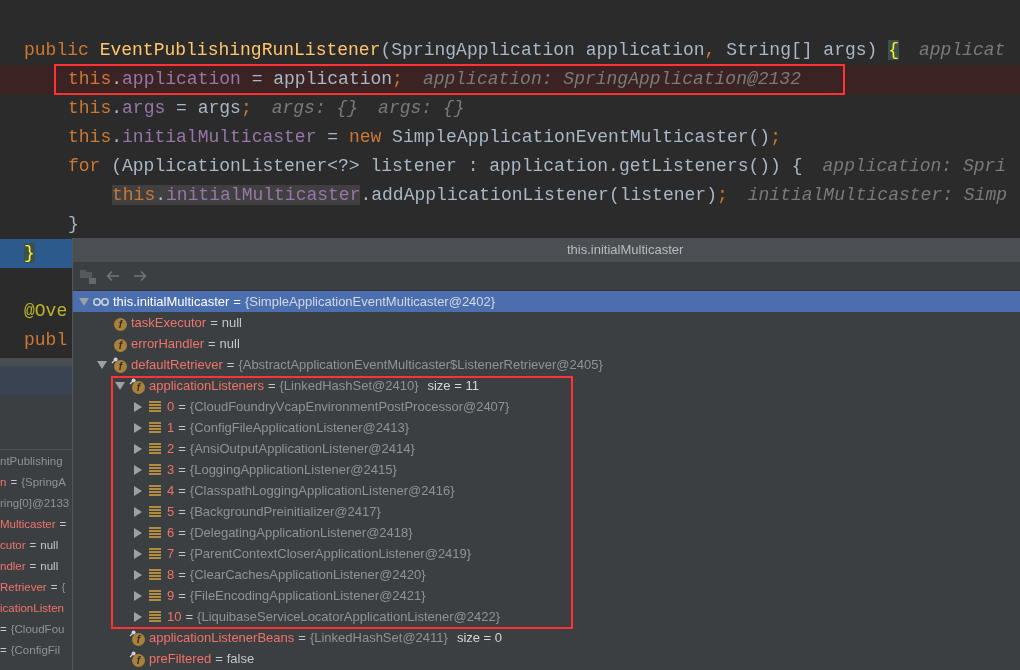  I want to click on tree-row: 1 = {ConfigFileApplicationListener@2413}, so click(546, 427).